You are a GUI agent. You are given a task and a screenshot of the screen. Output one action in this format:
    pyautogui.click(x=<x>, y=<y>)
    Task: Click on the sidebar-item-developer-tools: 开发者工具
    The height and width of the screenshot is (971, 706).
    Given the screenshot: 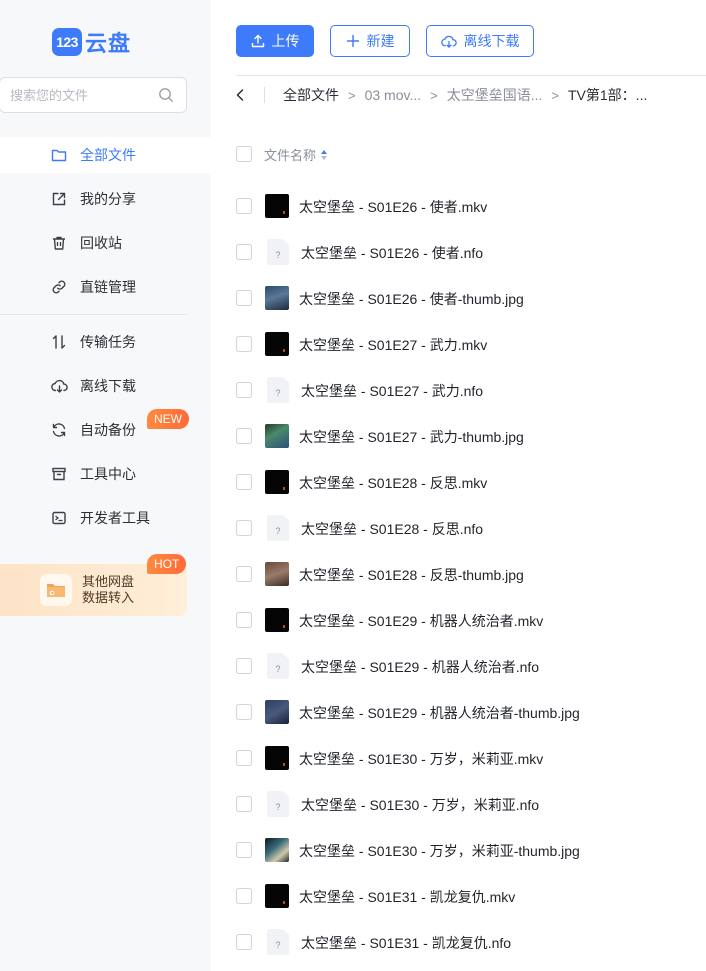 What is the action you would take?
    pyautogui.click(x=105, y=518)
    